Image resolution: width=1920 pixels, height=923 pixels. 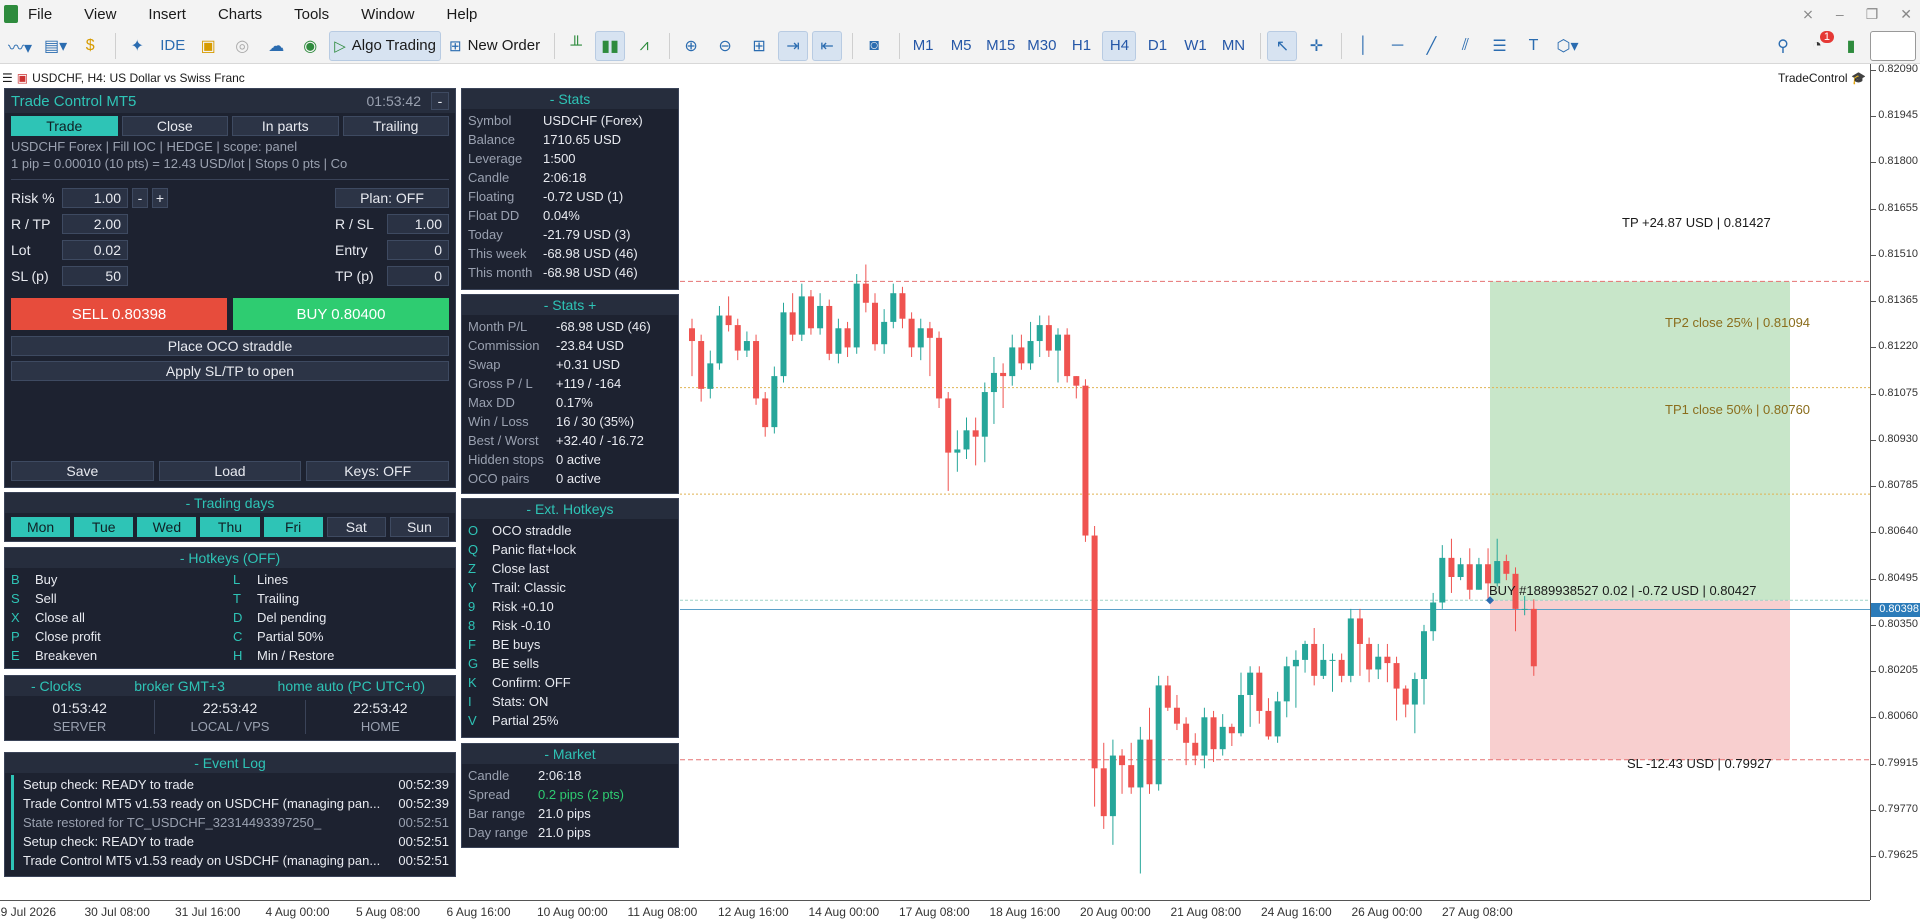 What do you see at coordinates (1465, 46) in the screenshot?
I see `channel-icon: ⫽` at bounding box center [1465, 46].